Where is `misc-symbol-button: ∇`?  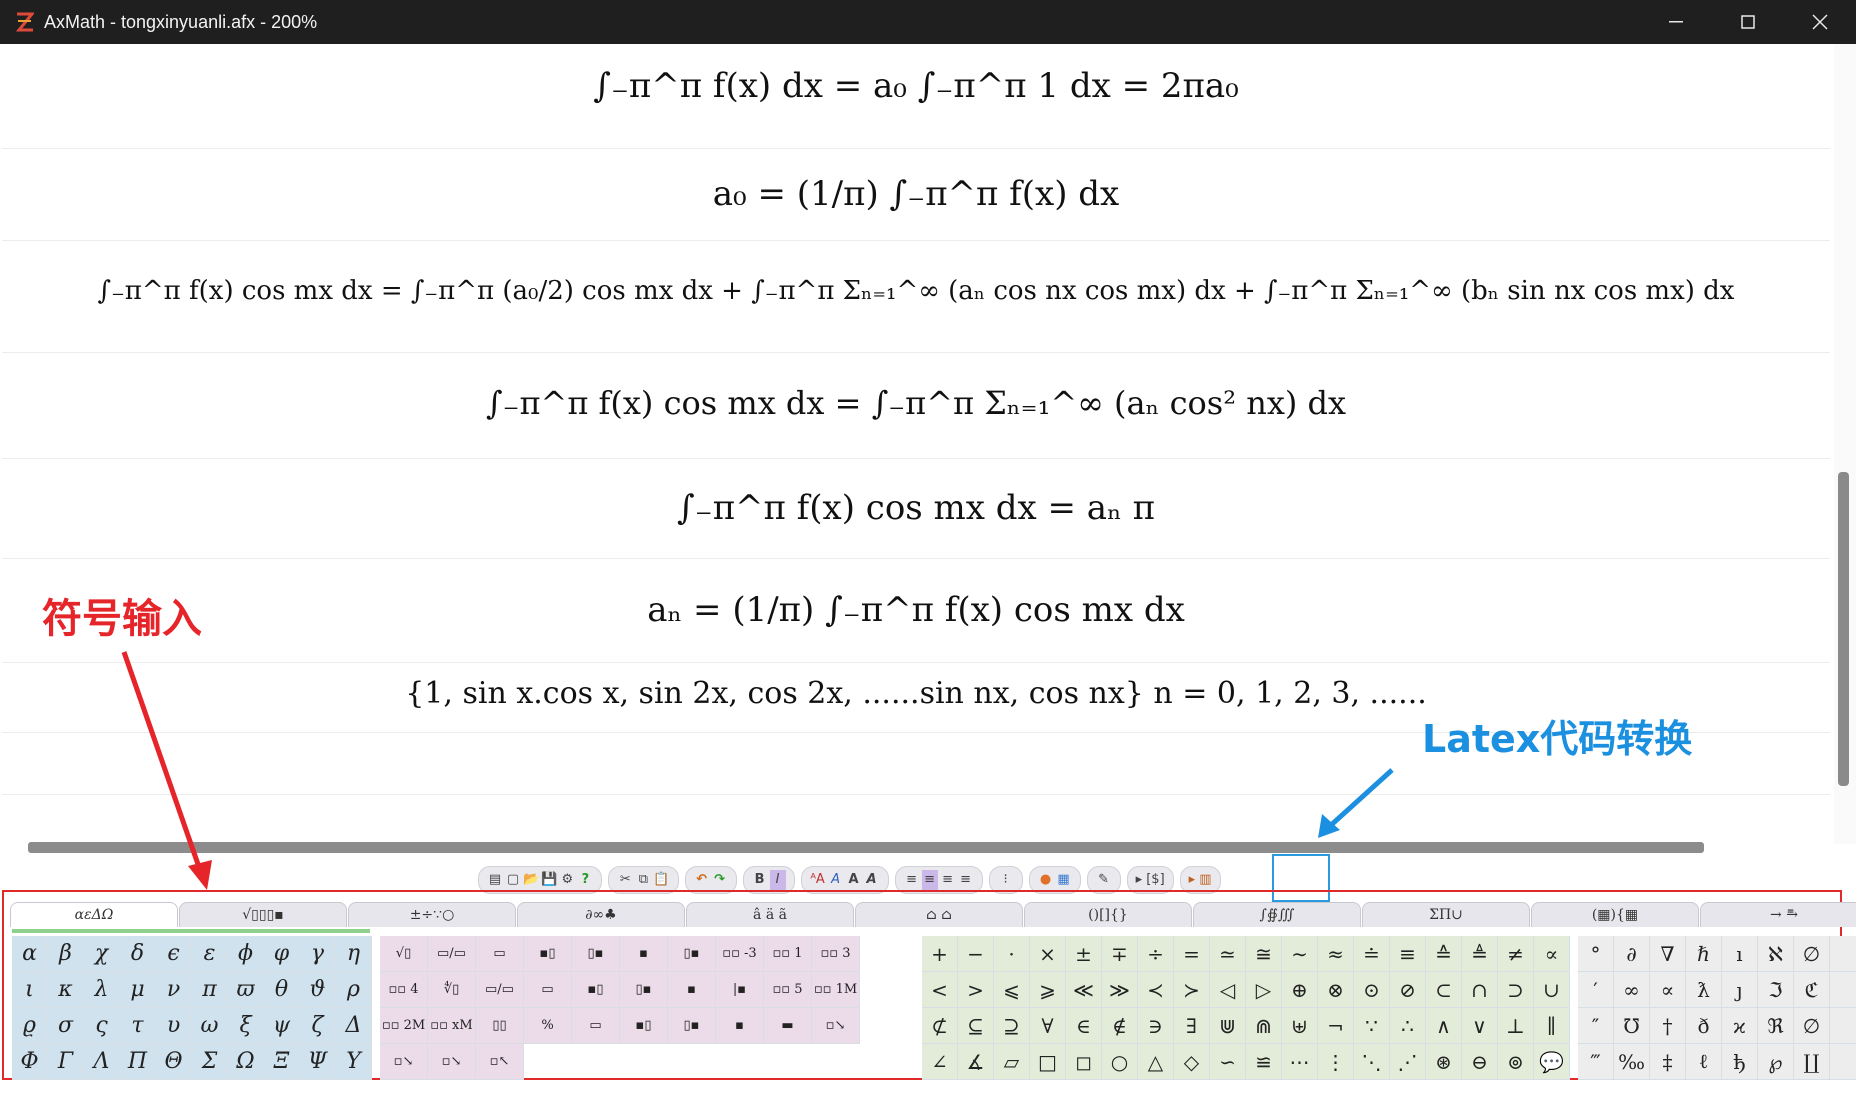
misc-symbol-button: ∇ is located at coordinates (1668, 954).